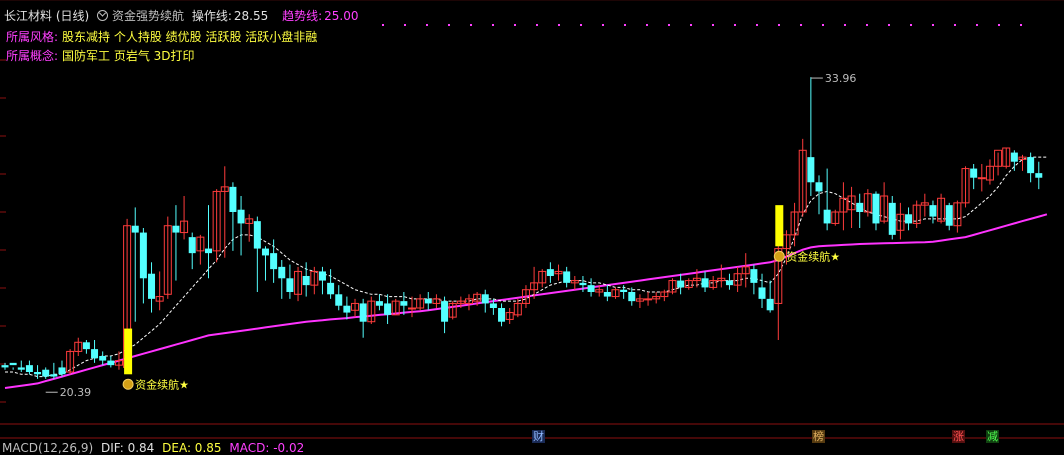 This screenshot has height=455, width=1064. Describe the element at coordinates (32, 37) in the screenshot. I see `style-label: 所属风格:` at that location.